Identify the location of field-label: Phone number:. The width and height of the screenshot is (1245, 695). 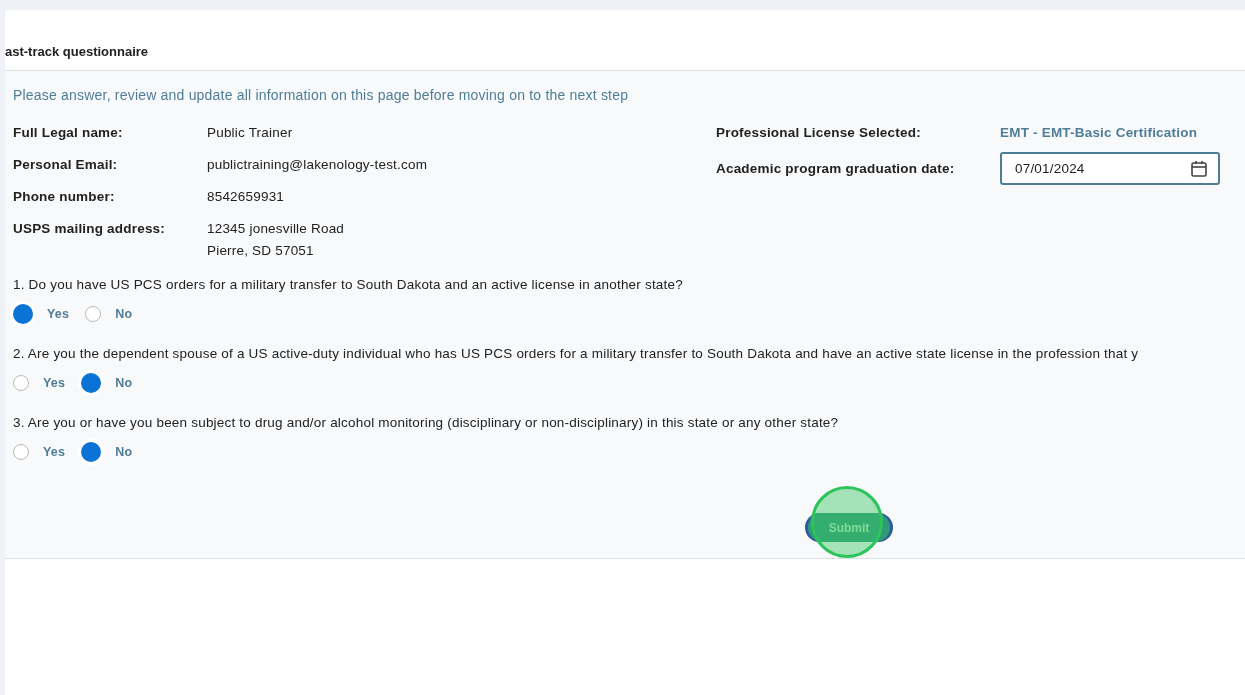
(64, 196).